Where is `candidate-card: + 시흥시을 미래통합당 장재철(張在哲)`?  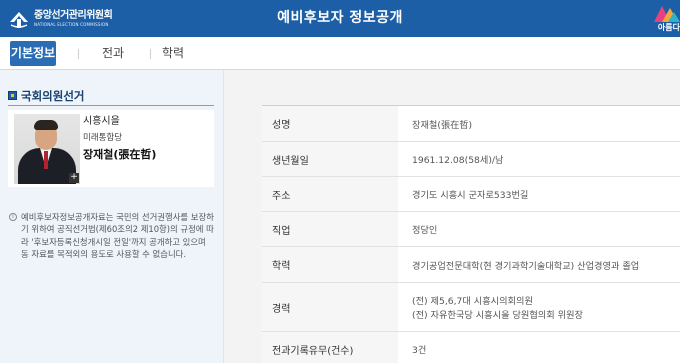 candidate-card: + 시흥시을 미래통합당 장재철(張在哲) is located at coordinates (111, 148).